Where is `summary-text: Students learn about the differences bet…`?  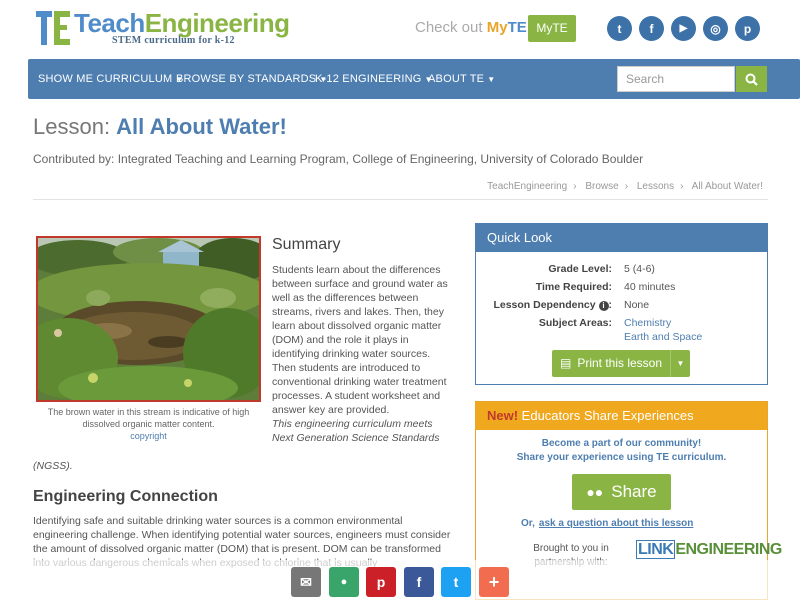
summary-text: Students learn about the differences bet… is located at coordinates (364, 354).